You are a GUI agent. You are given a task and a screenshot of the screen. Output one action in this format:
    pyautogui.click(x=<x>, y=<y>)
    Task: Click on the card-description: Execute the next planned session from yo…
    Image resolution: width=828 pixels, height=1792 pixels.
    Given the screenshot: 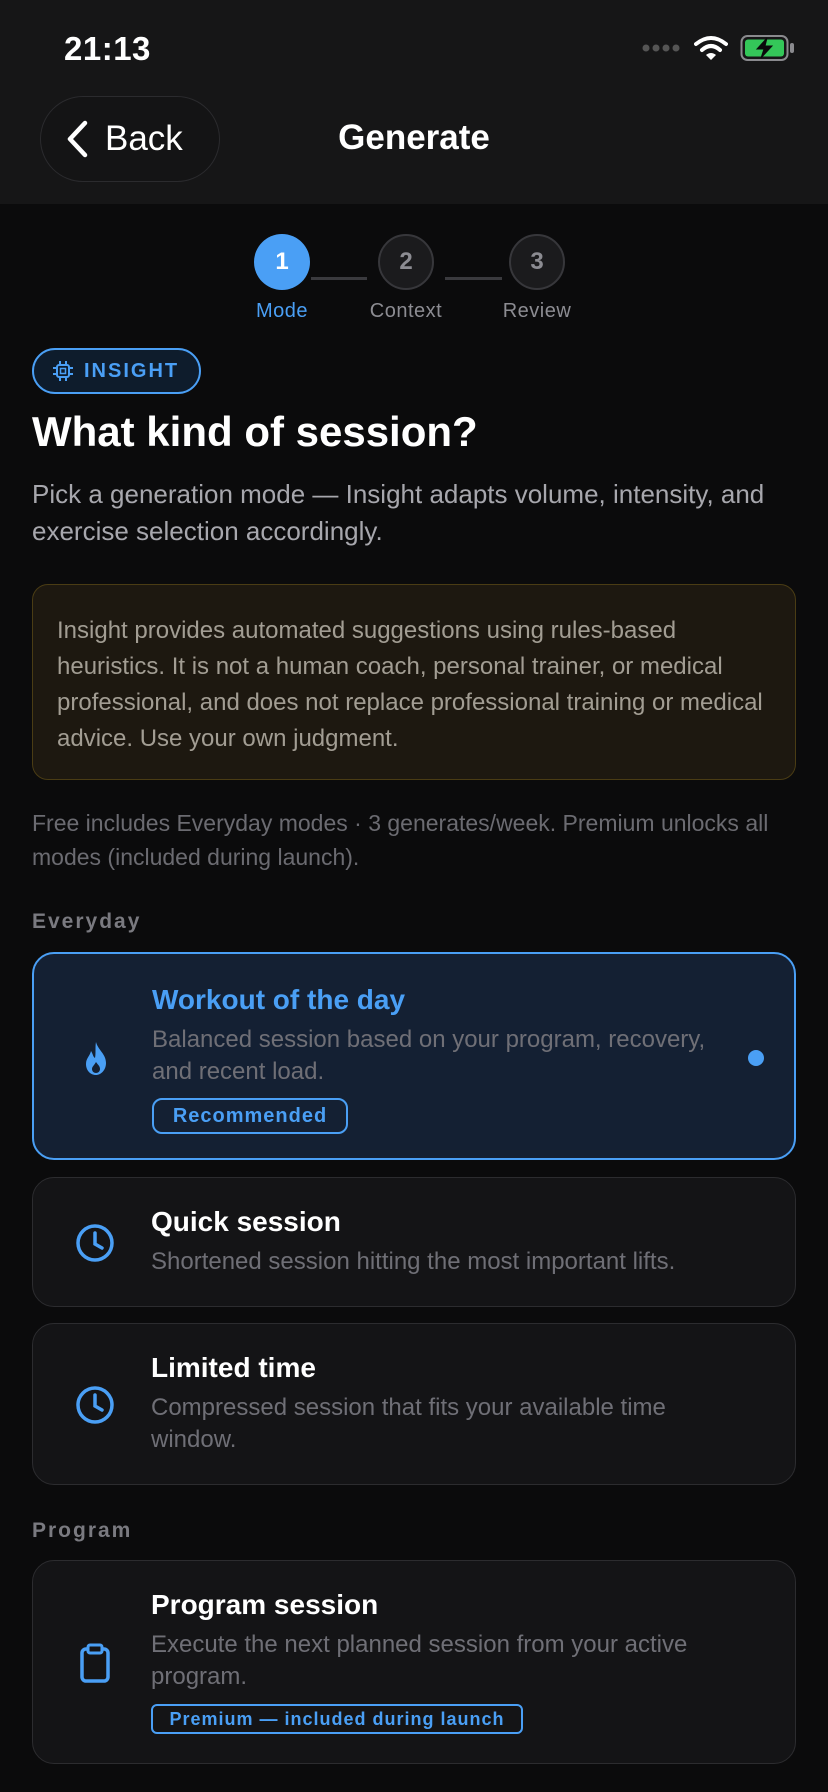 What is the action you would take?
    pyautogui.click(x=419, y=1660)
    